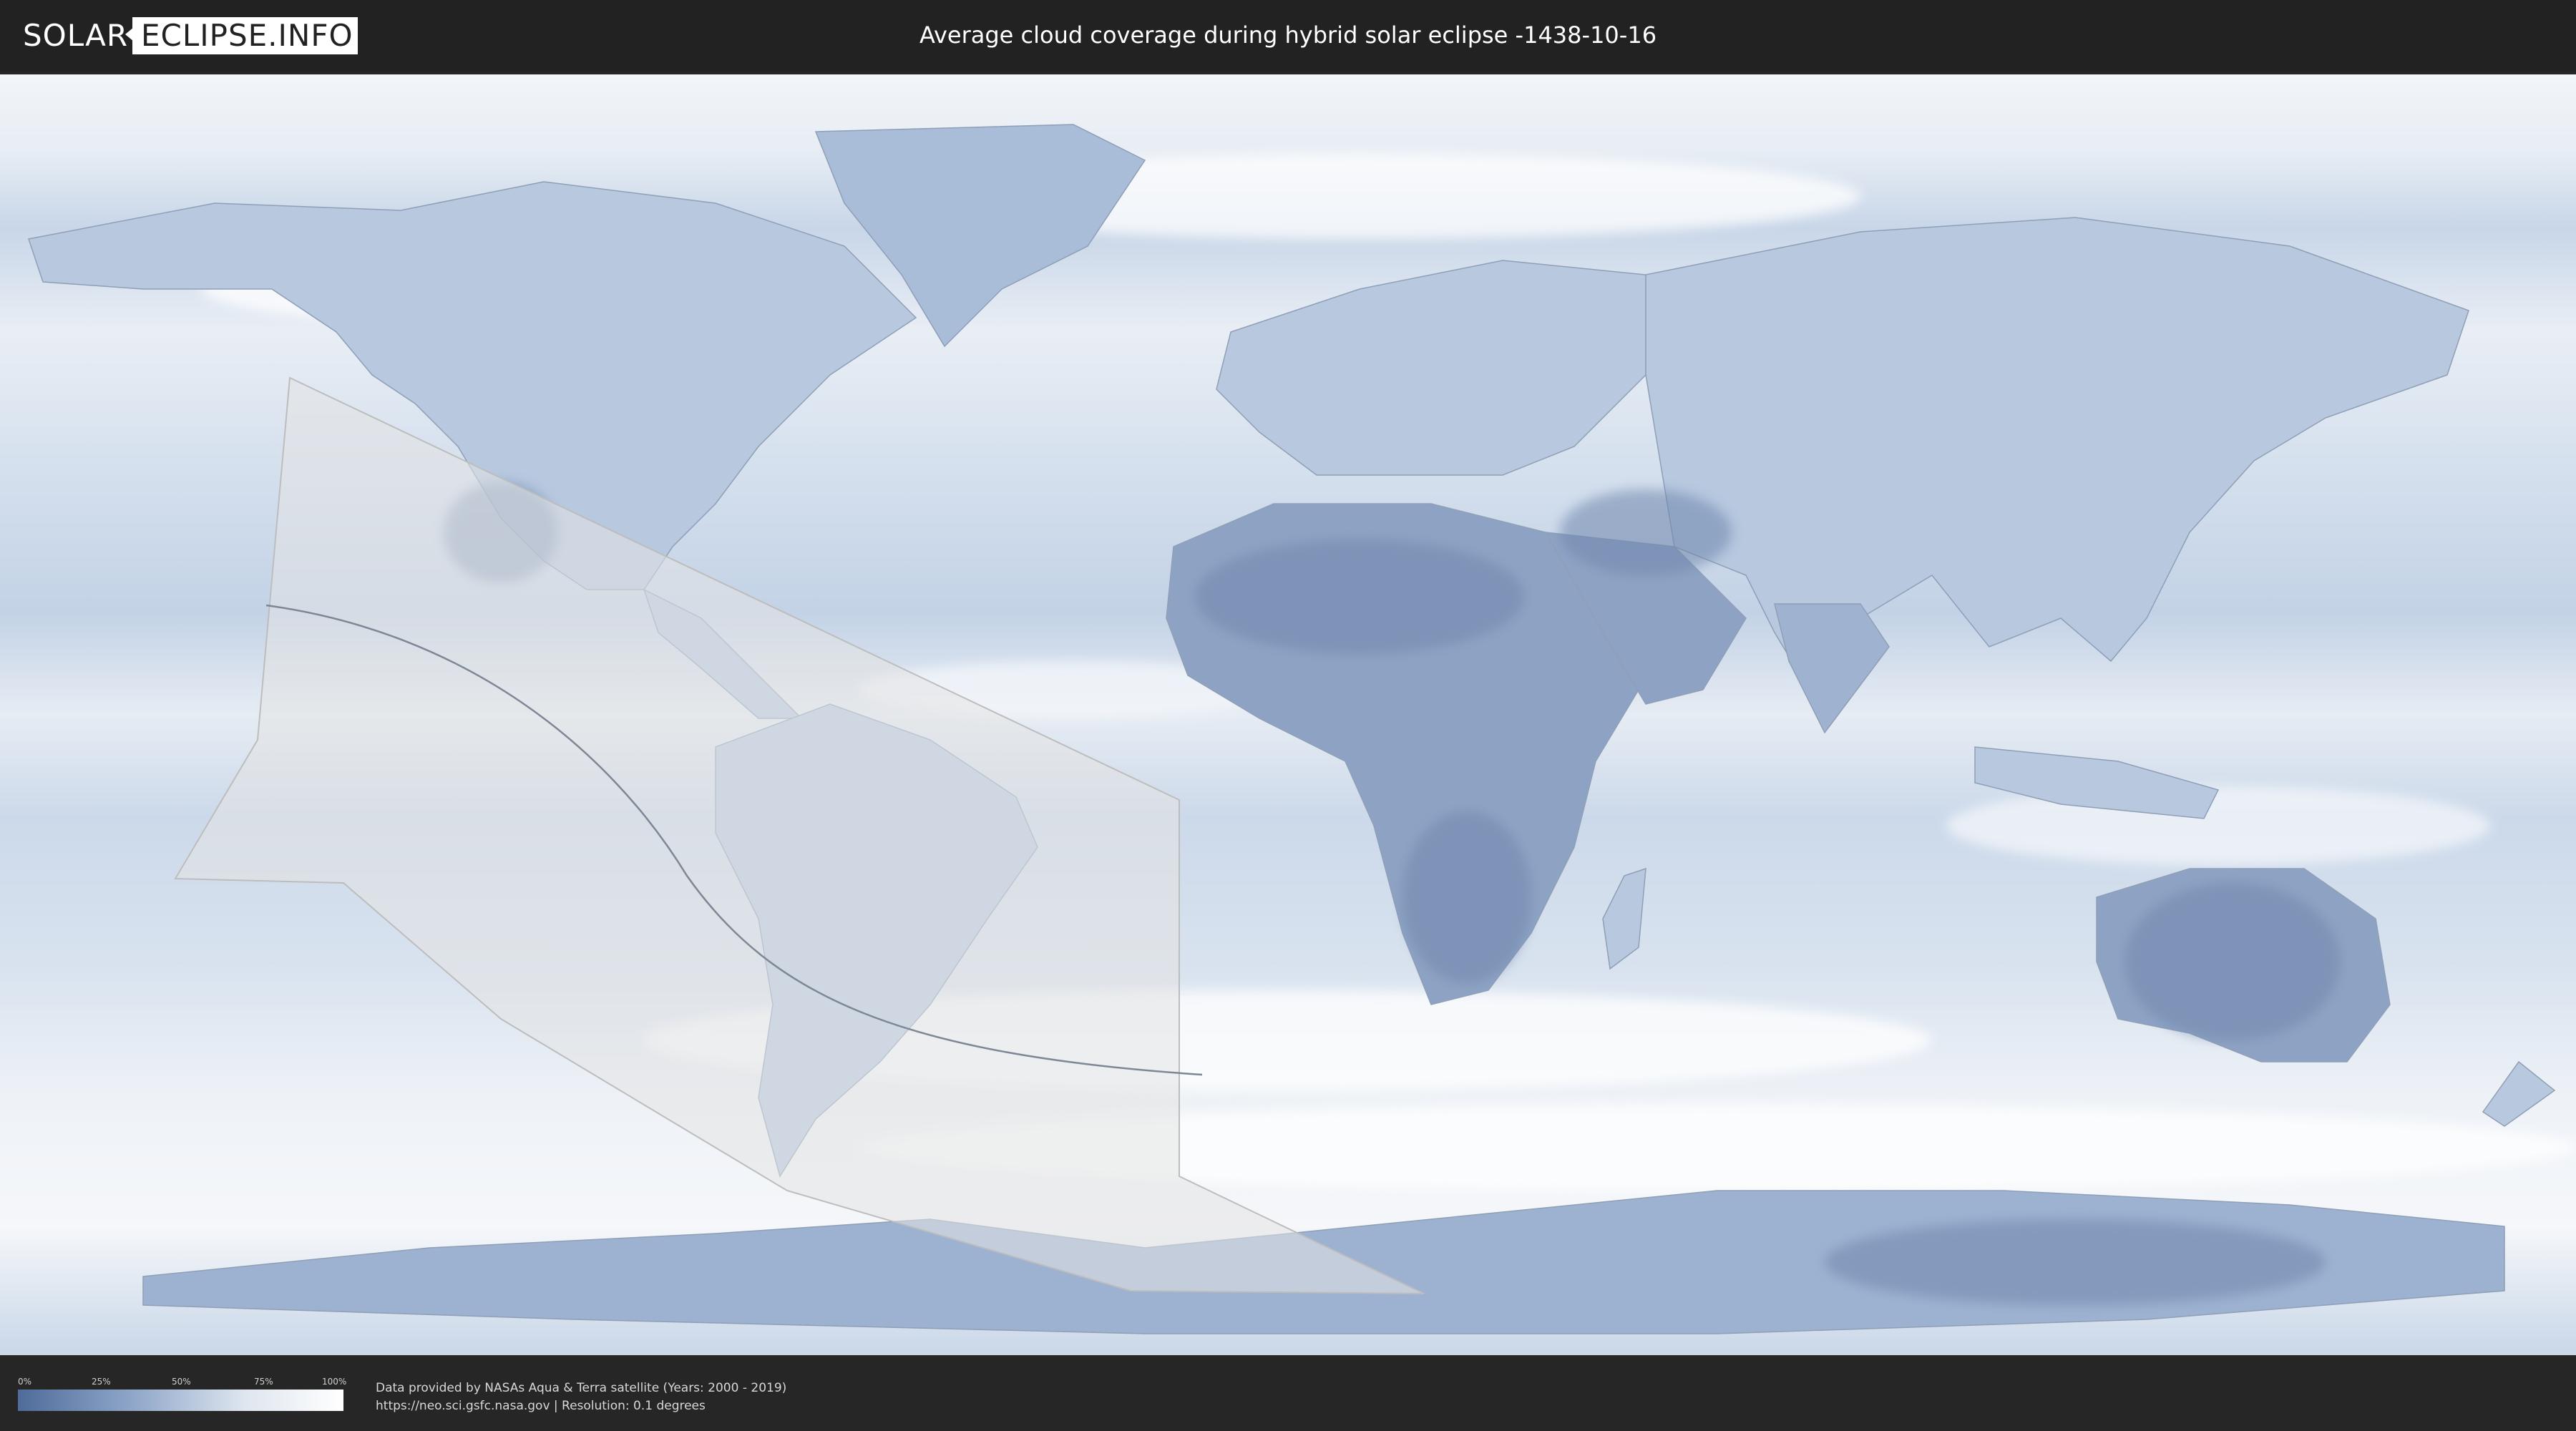 This screenshot has width=2576, height=1431. What do you see at coordinates (101, 1382) in the screenshot?
I see `legend-tick-25: 25%` at bounding box center [101, 1382].